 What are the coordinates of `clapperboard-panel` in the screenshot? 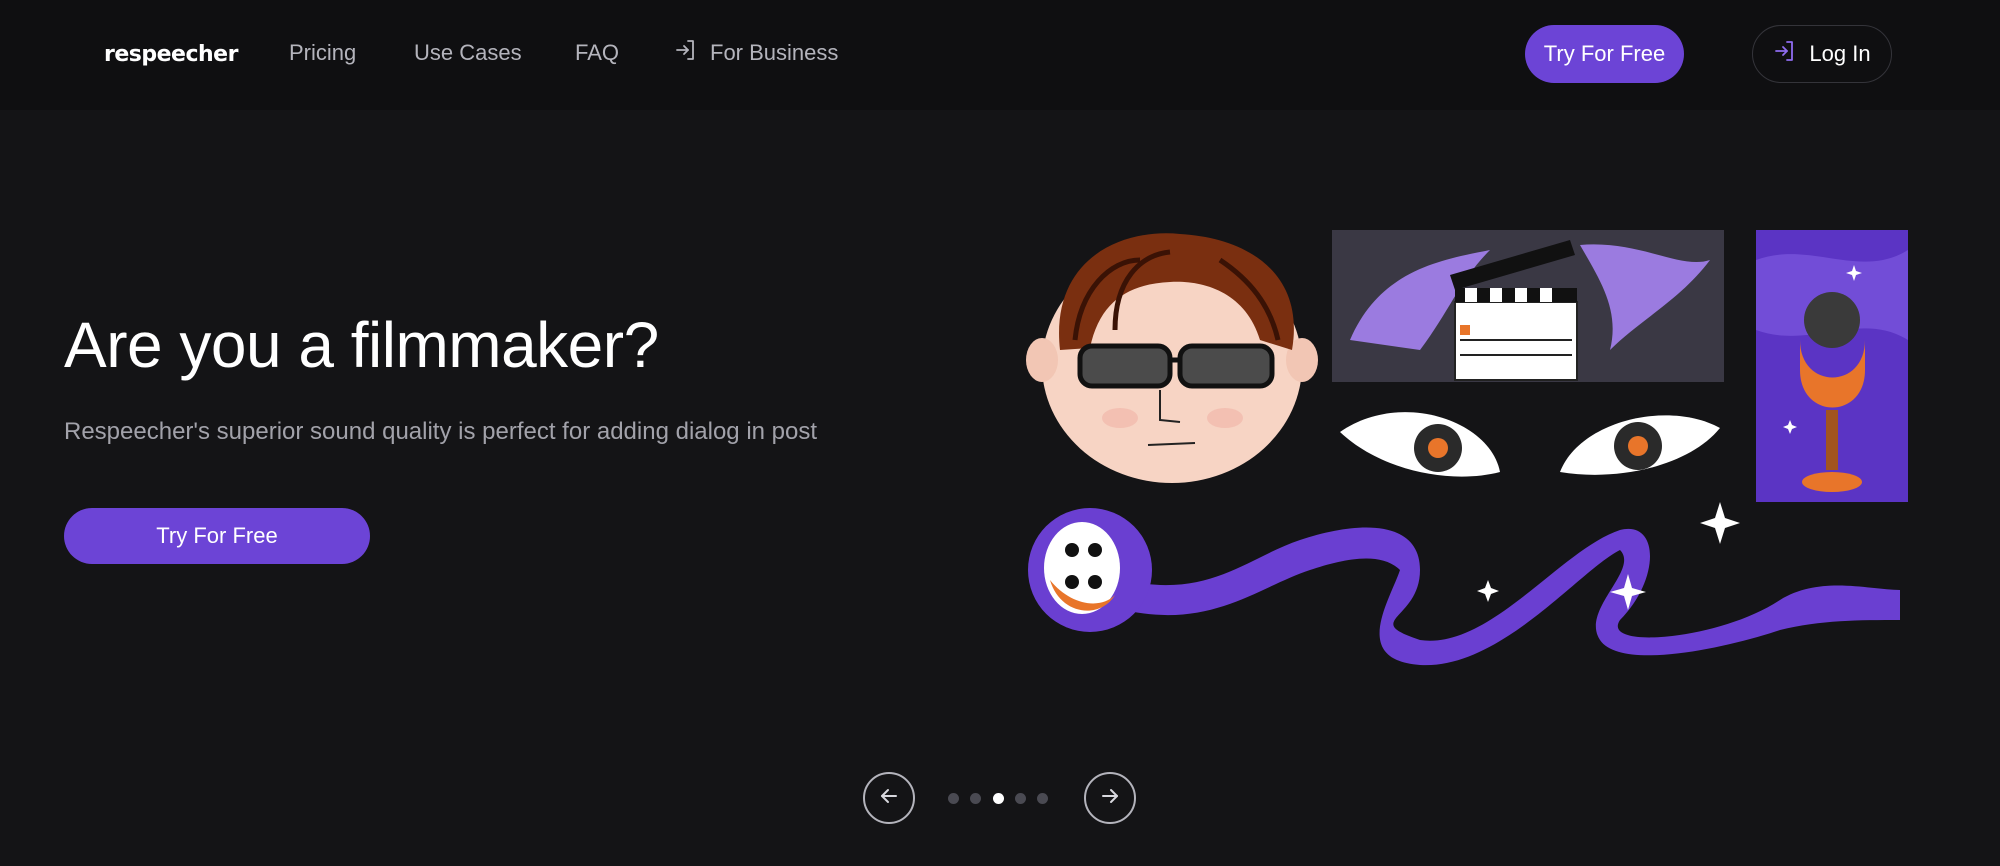 It's located at (1528, 306).